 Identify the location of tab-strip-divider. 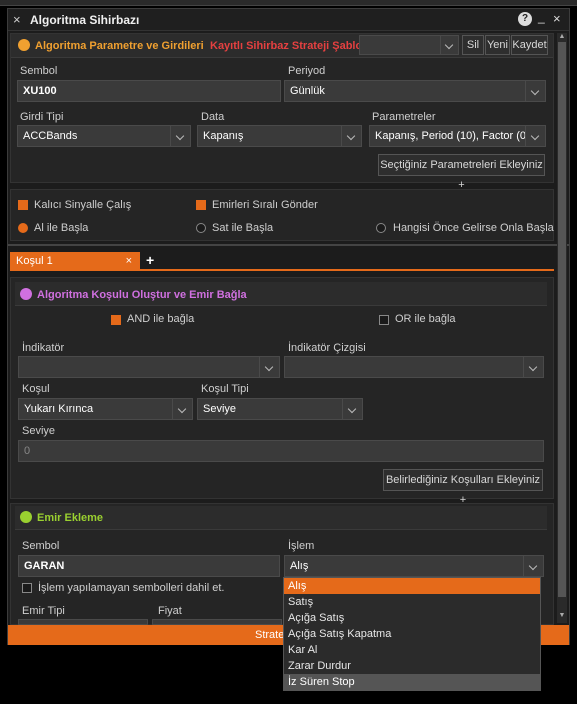
(288, 245).